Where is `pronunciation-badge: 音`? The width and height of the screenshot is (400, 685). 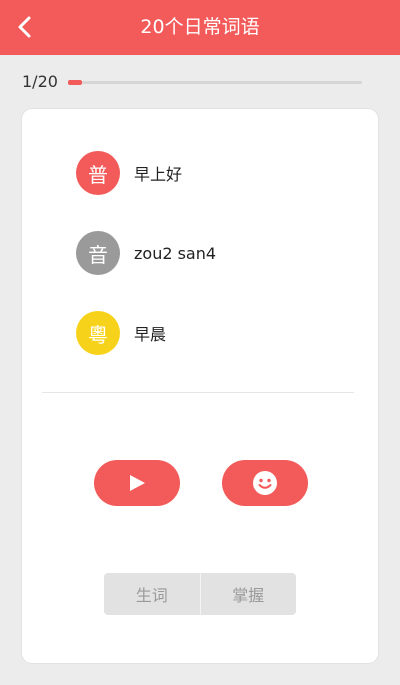 pronunciation-badge: 音 is located at coordinates (98, 253).